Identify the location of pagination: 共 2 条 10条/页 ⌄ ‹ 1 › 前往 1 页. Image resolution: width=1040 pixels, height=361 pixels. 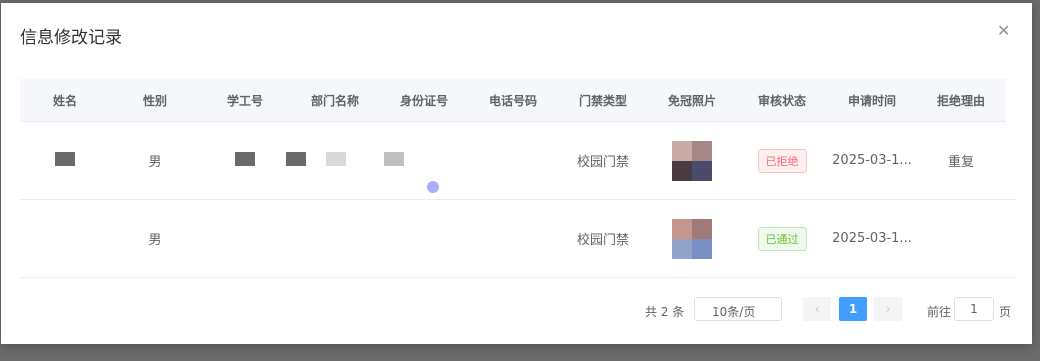
(516, 310).